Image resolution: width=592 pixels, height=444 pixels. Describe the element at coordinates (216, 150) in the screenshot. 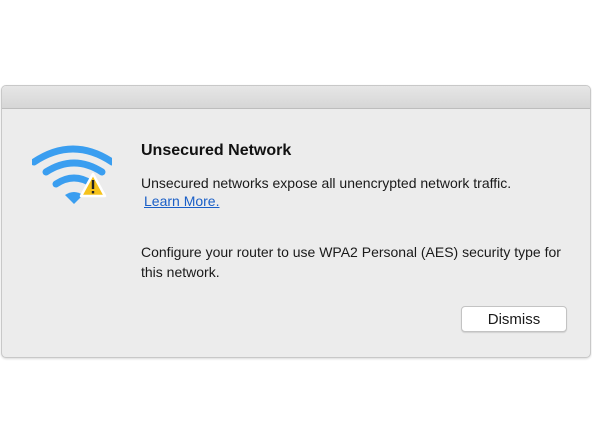

I see `dialog-title: Unsecured Network` at that location.